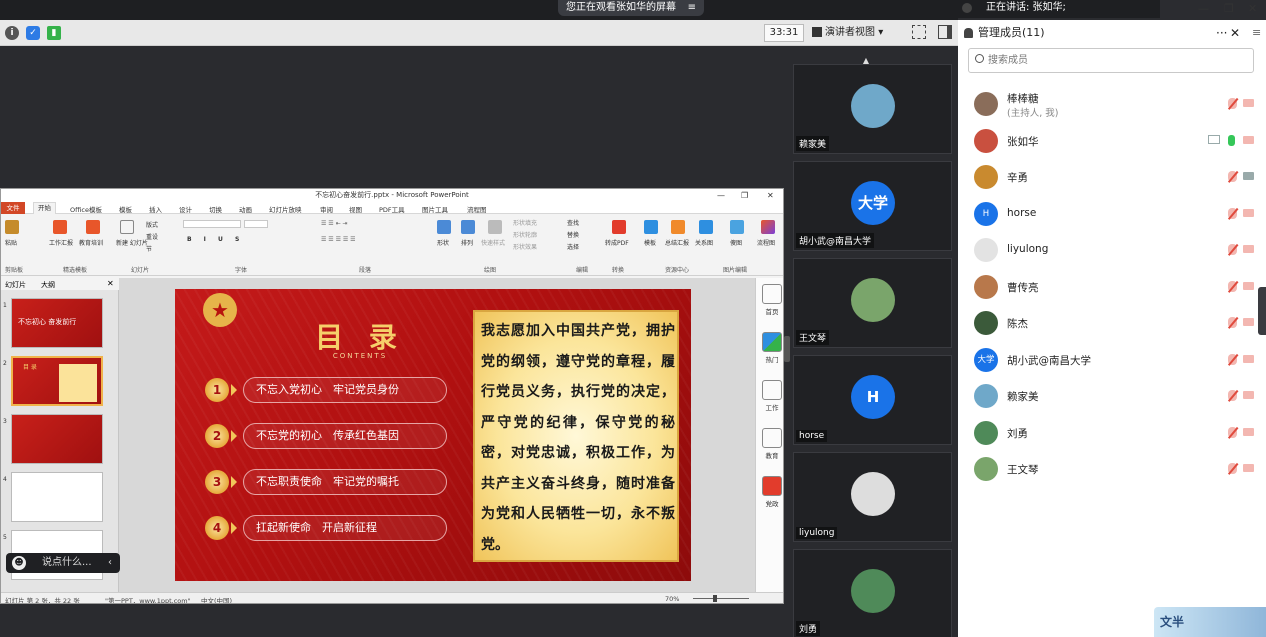  Describe the element at coordinates (872, 400) in the screenshot. I see `video-tile: H horse` at that location.